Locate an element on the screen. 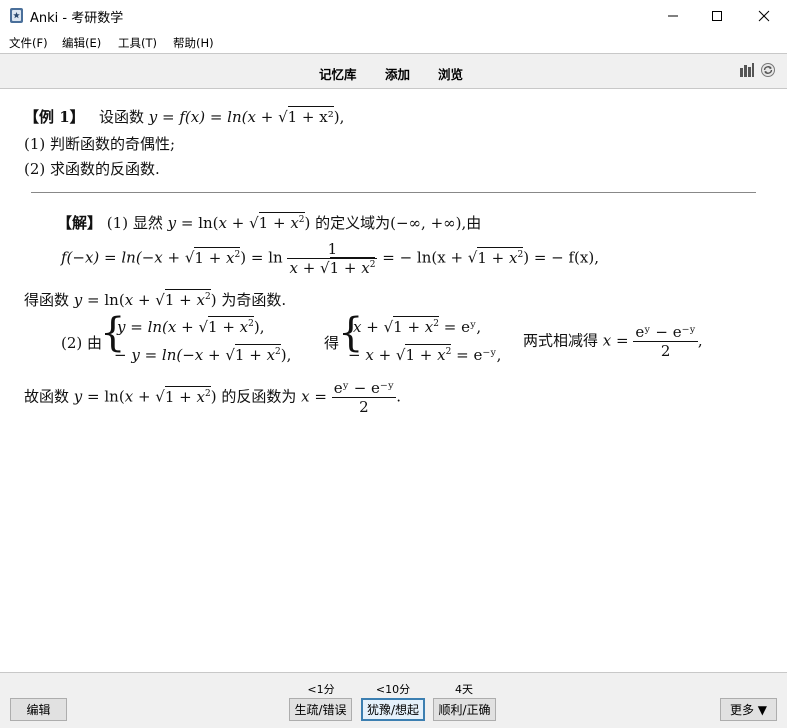 The height and width of the screenshot is (728, 787). title-bar: Anki - 考研数学 is located at coordinates (393, 15).